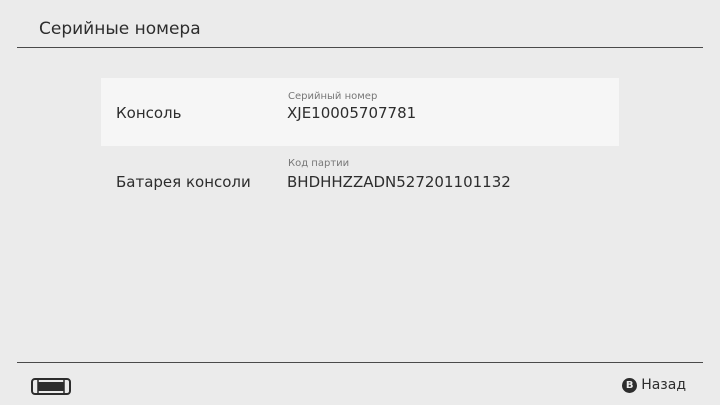  Describe the element at coordinates (360, 47) in the screenshot. I see `top-divider` at that location.